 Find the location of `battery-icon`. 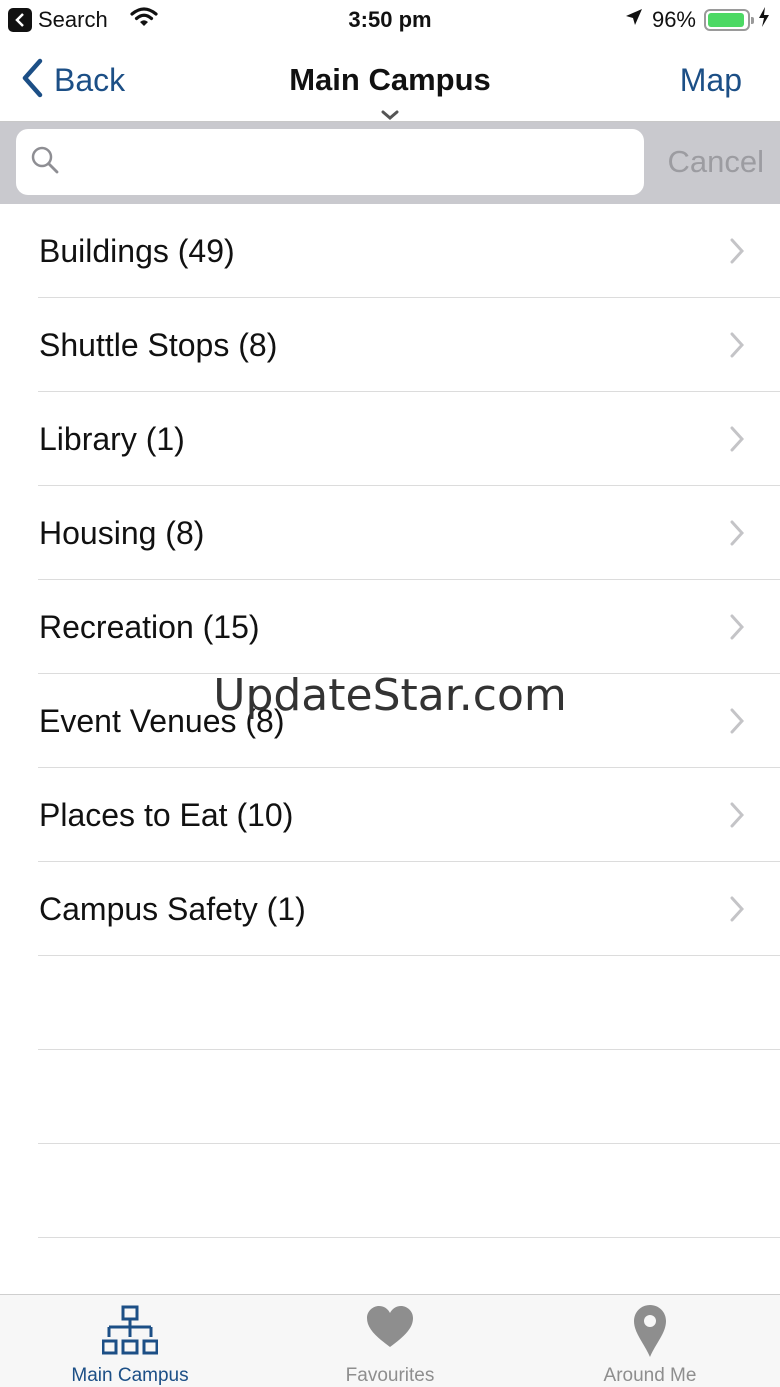

battery-icon is located at coordinates (729, 19).